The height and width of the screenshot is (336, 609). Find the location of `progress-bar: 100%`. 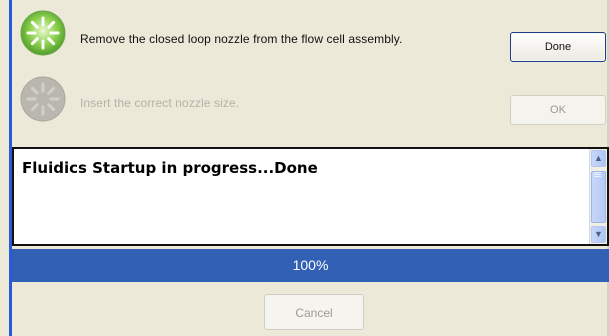

progress-bar: 100% is located at coordinates (310, 265).